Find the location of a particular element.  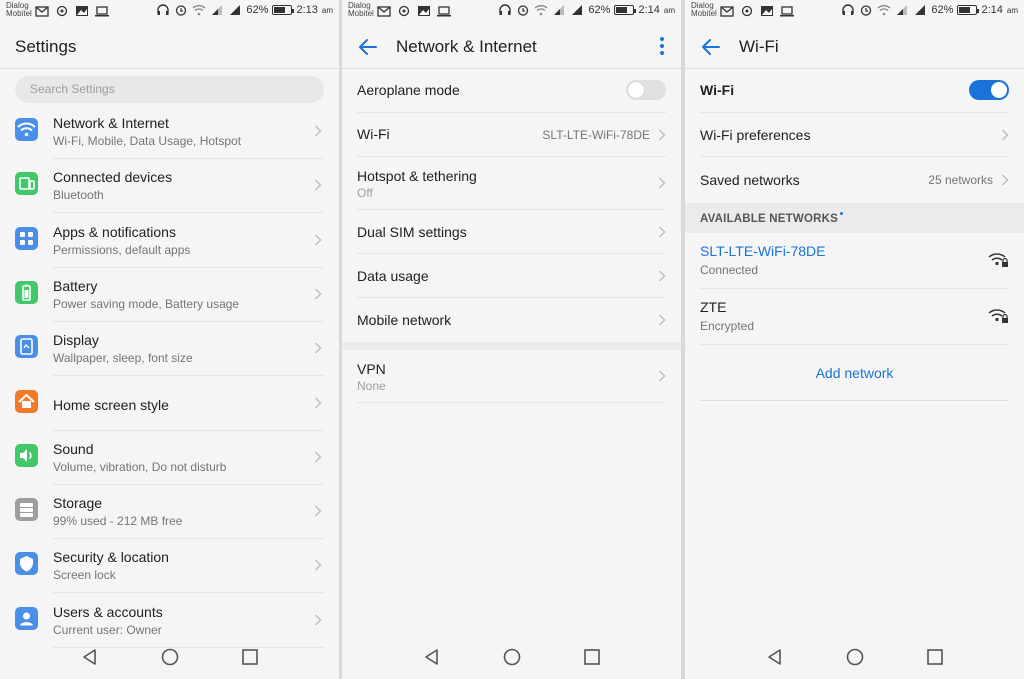

wifi-toggle is located at coordinates (989, 90).